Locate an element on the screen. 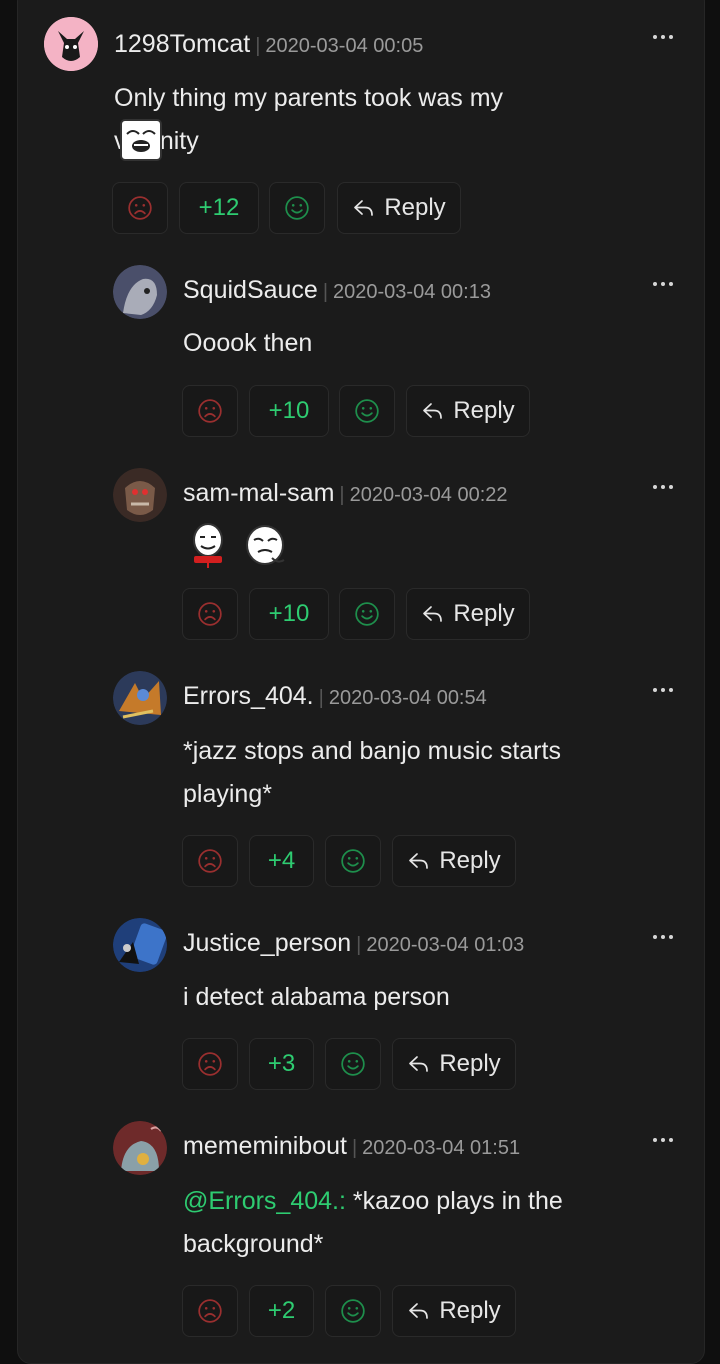 This screenshot has height=1364, width=720. score-value: +3 is located at coordinates (281, 1063).